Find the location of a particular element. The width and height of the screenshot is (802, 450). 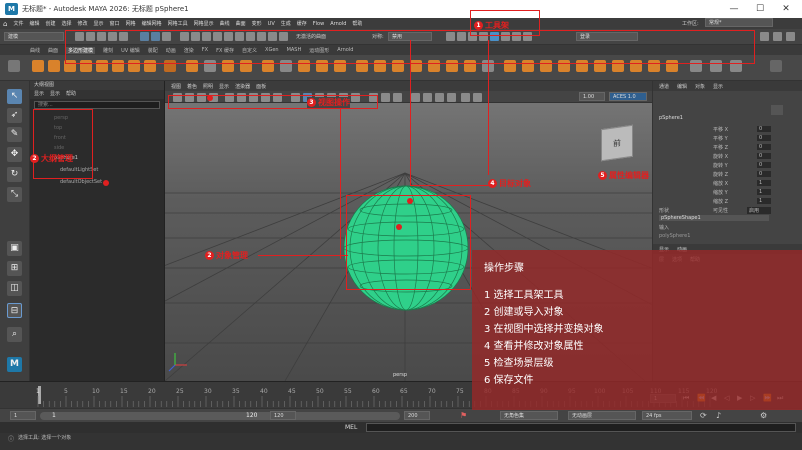

cb-input-name: polySphere1 is located at coordinates (674, 236).